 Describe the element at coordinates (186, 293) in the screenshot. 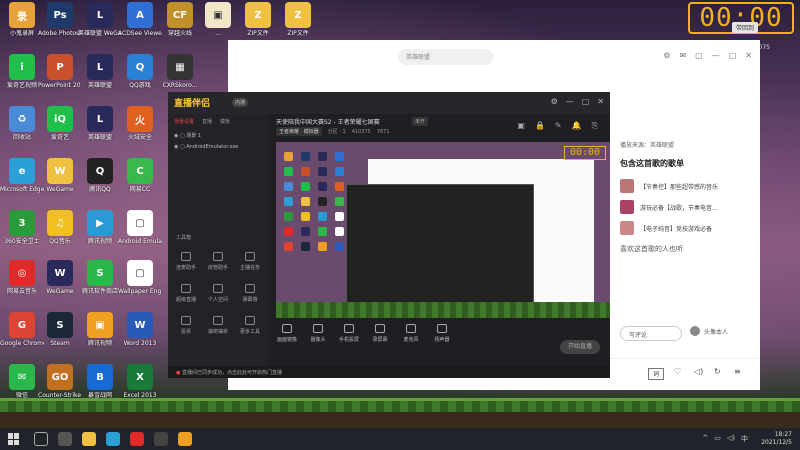

I see `tool-button: 超级直播` at that location.